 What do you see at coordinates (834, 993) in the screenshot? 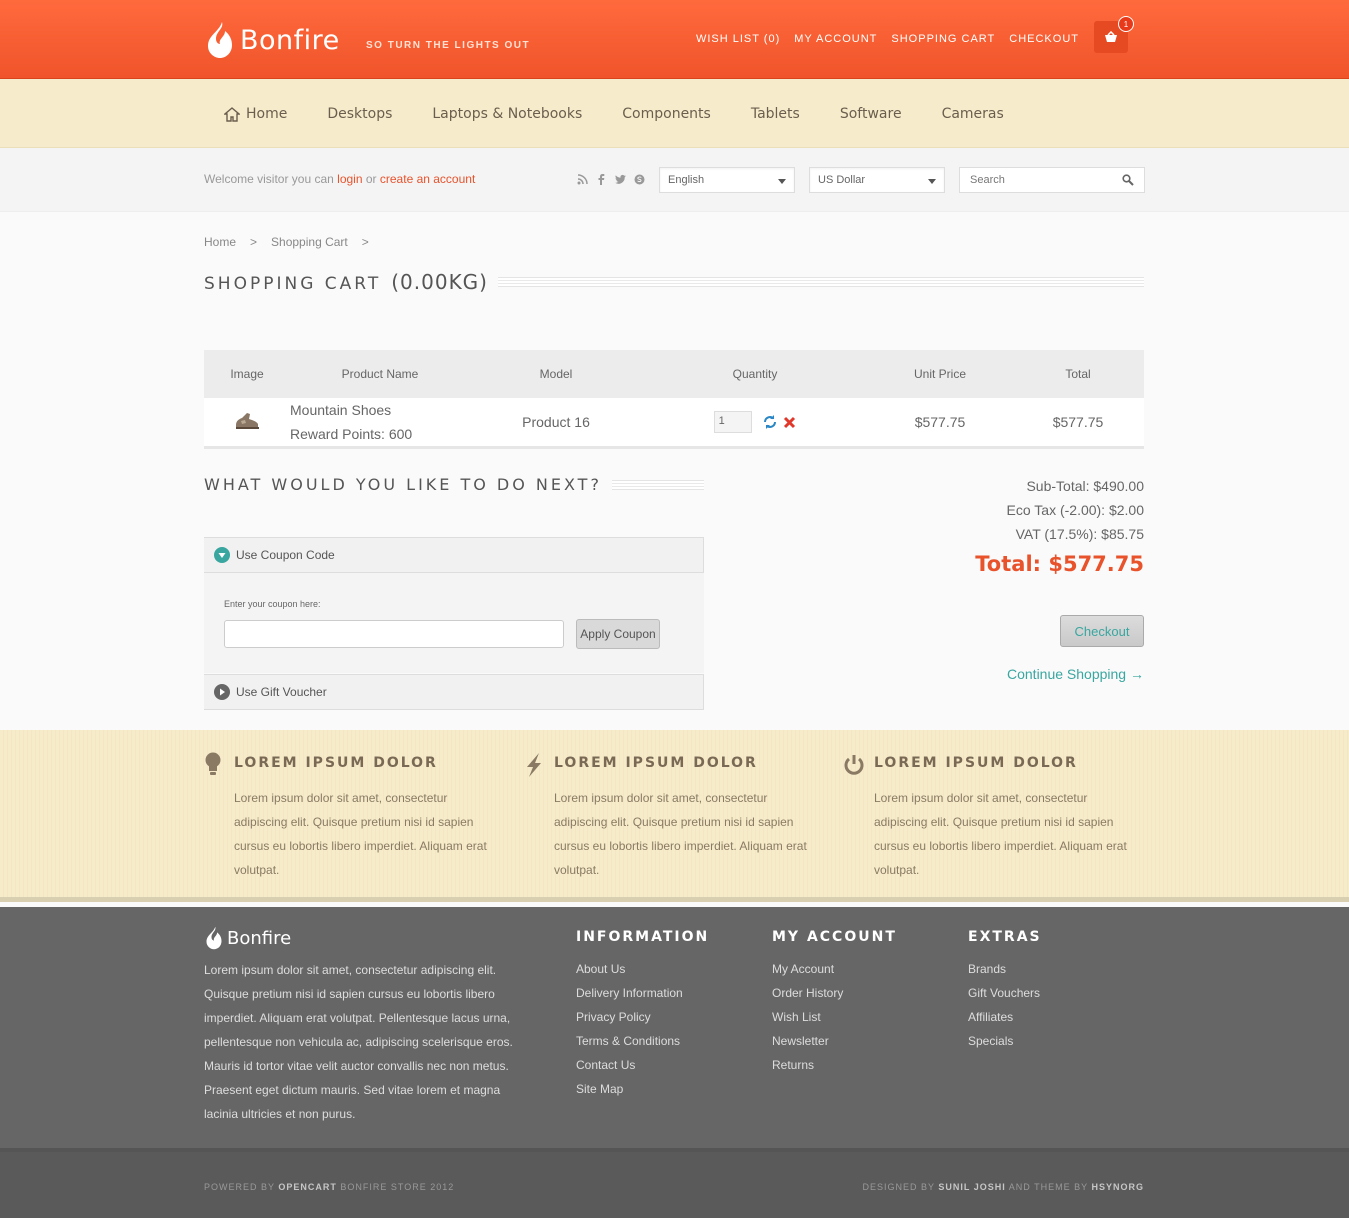
I see `footer-link: Order History` at bounding box center [834, 993].